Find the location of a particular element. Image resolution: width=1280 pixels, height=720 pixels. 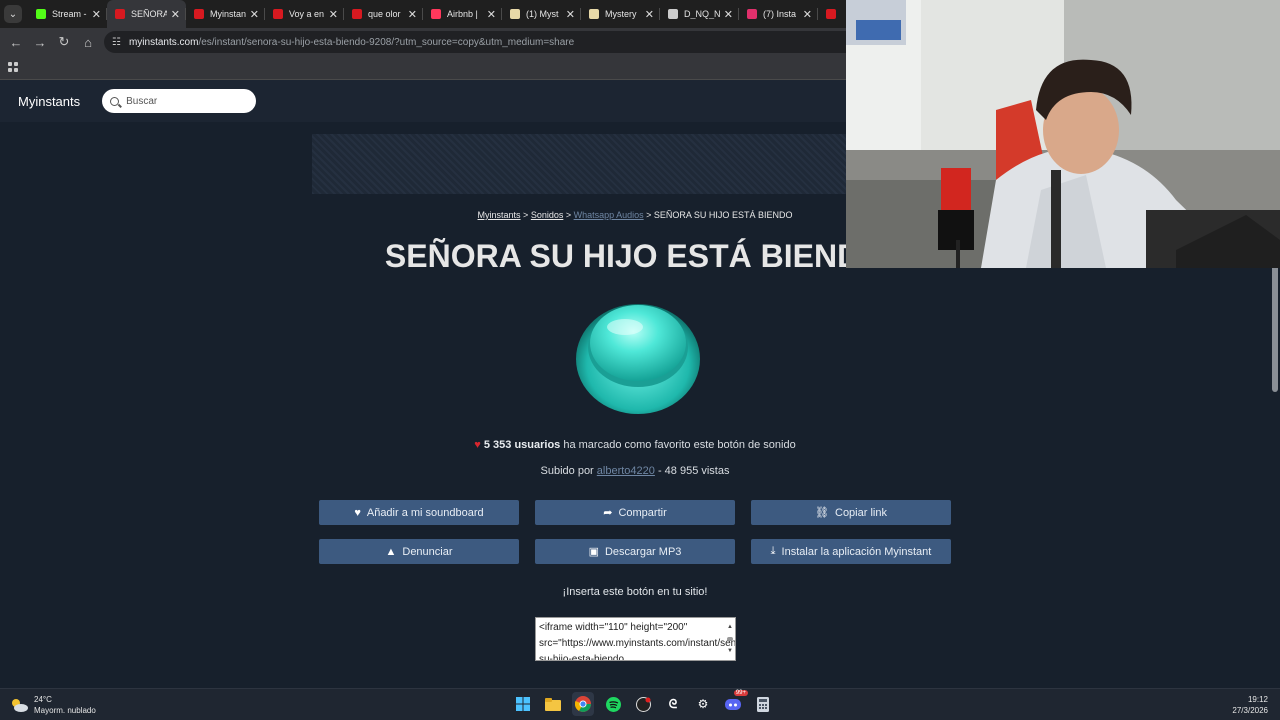

home-icon: ⌂ is located at coordinates (88, 42).